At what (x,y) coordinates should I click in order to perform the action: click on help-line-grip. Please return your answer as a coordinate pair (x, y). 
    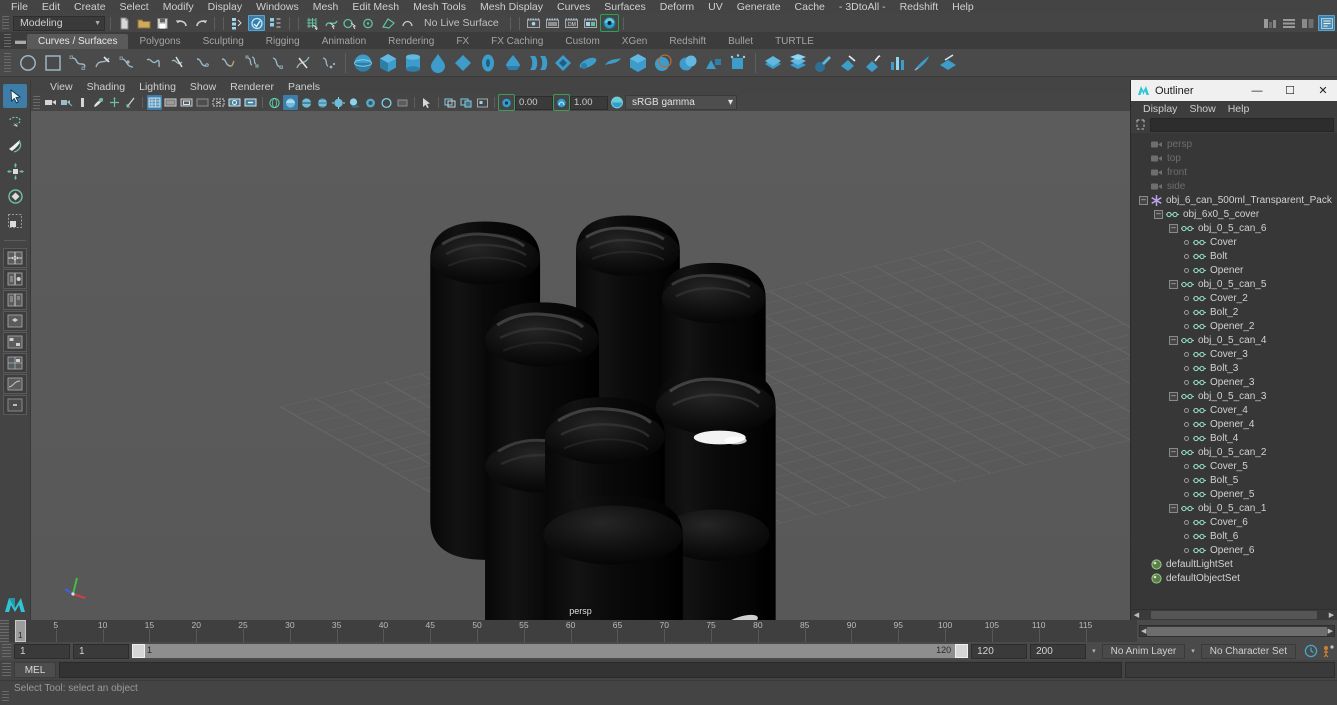
    Looking at the image, I should click on (5, 697).